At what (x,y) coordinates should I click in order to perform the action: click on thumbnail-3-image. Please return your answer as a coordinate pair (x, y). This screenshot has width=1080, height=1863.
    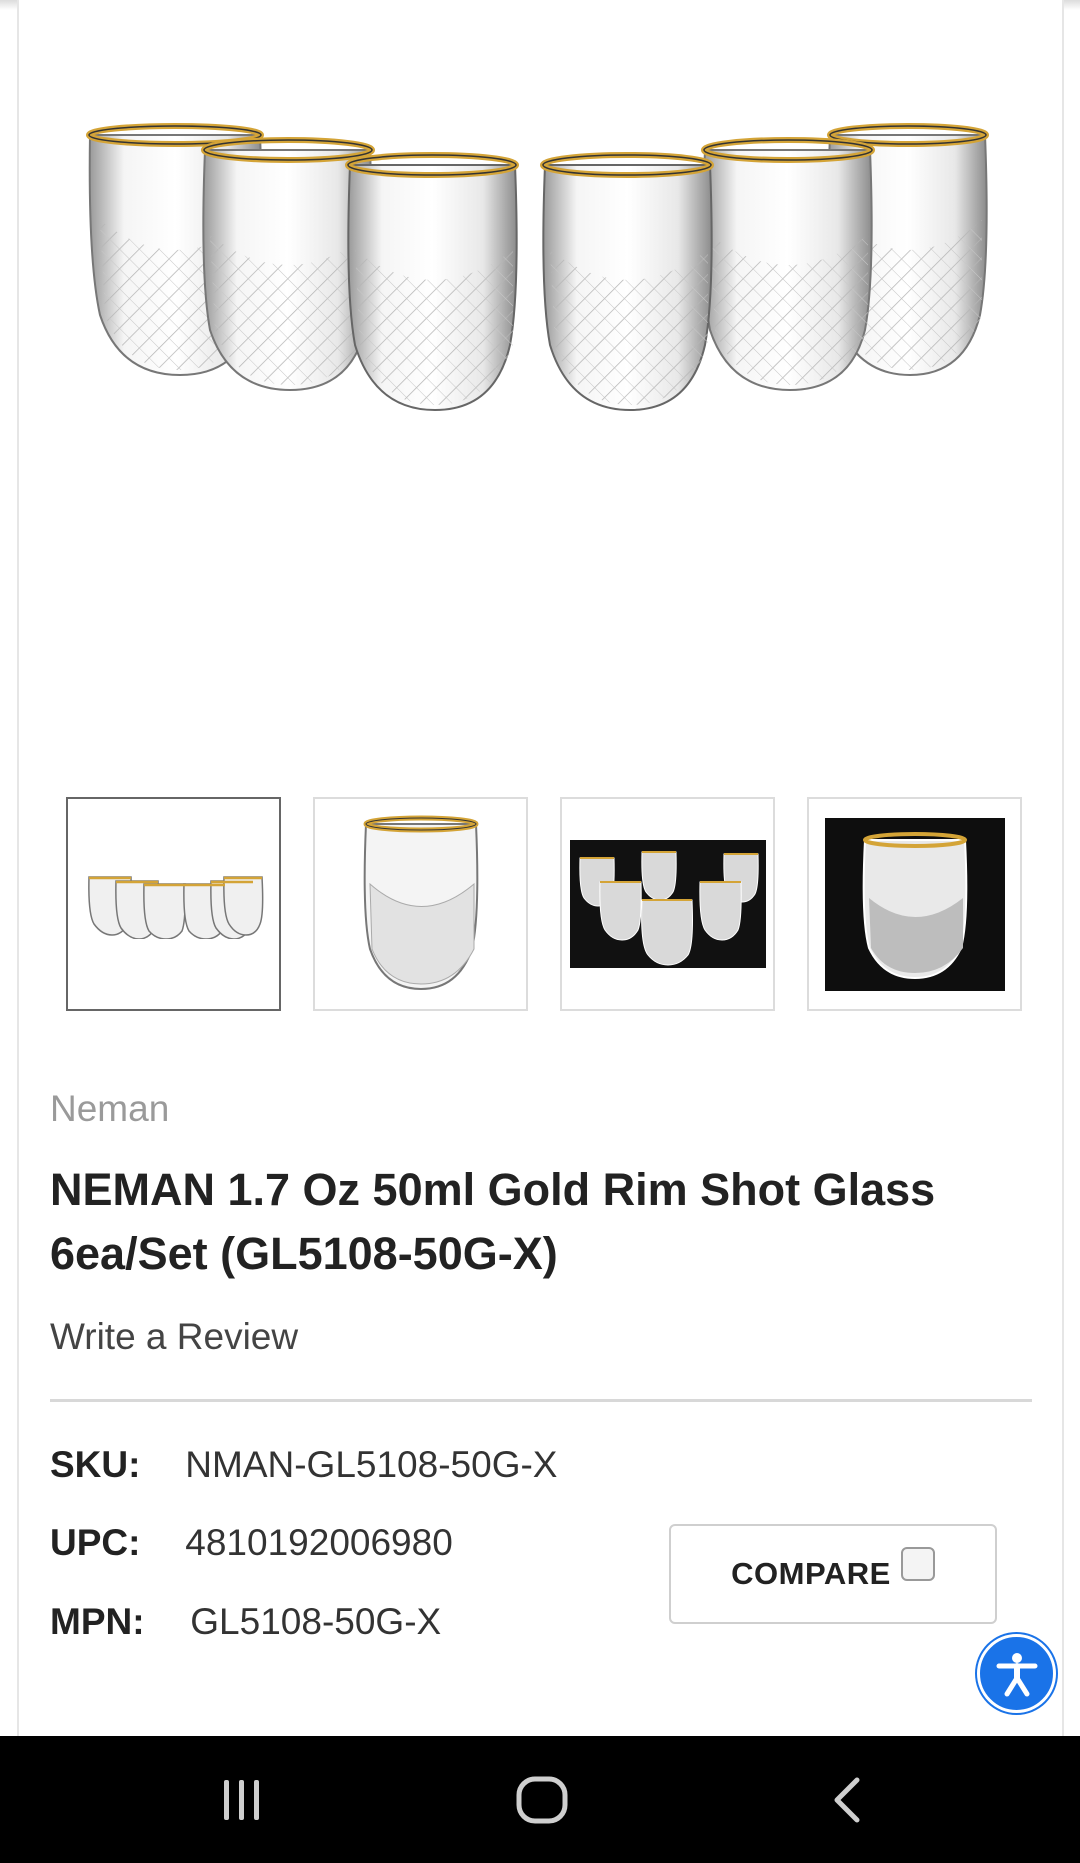
    Looking at the image, I should click on (667, 904).